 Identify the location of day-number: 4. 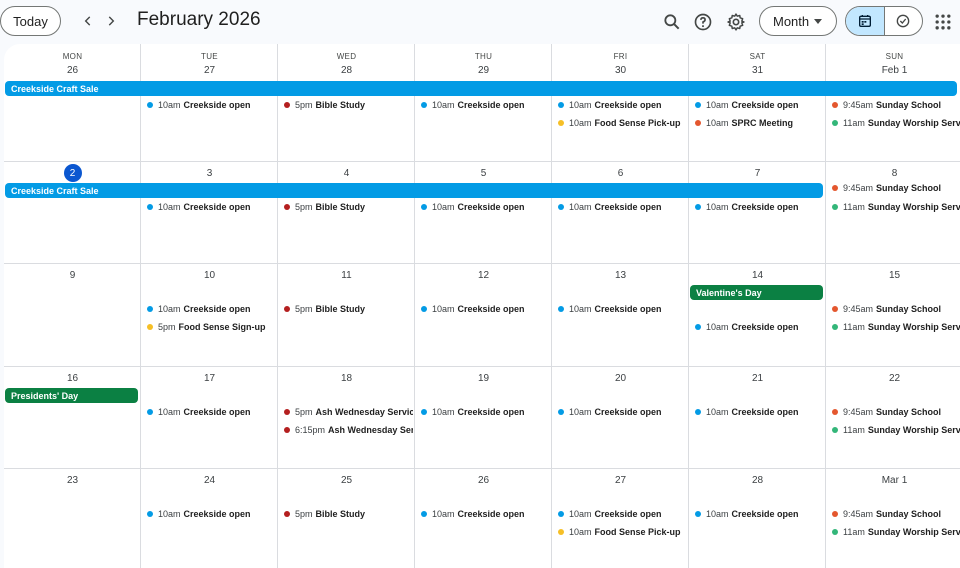
(346, 173).